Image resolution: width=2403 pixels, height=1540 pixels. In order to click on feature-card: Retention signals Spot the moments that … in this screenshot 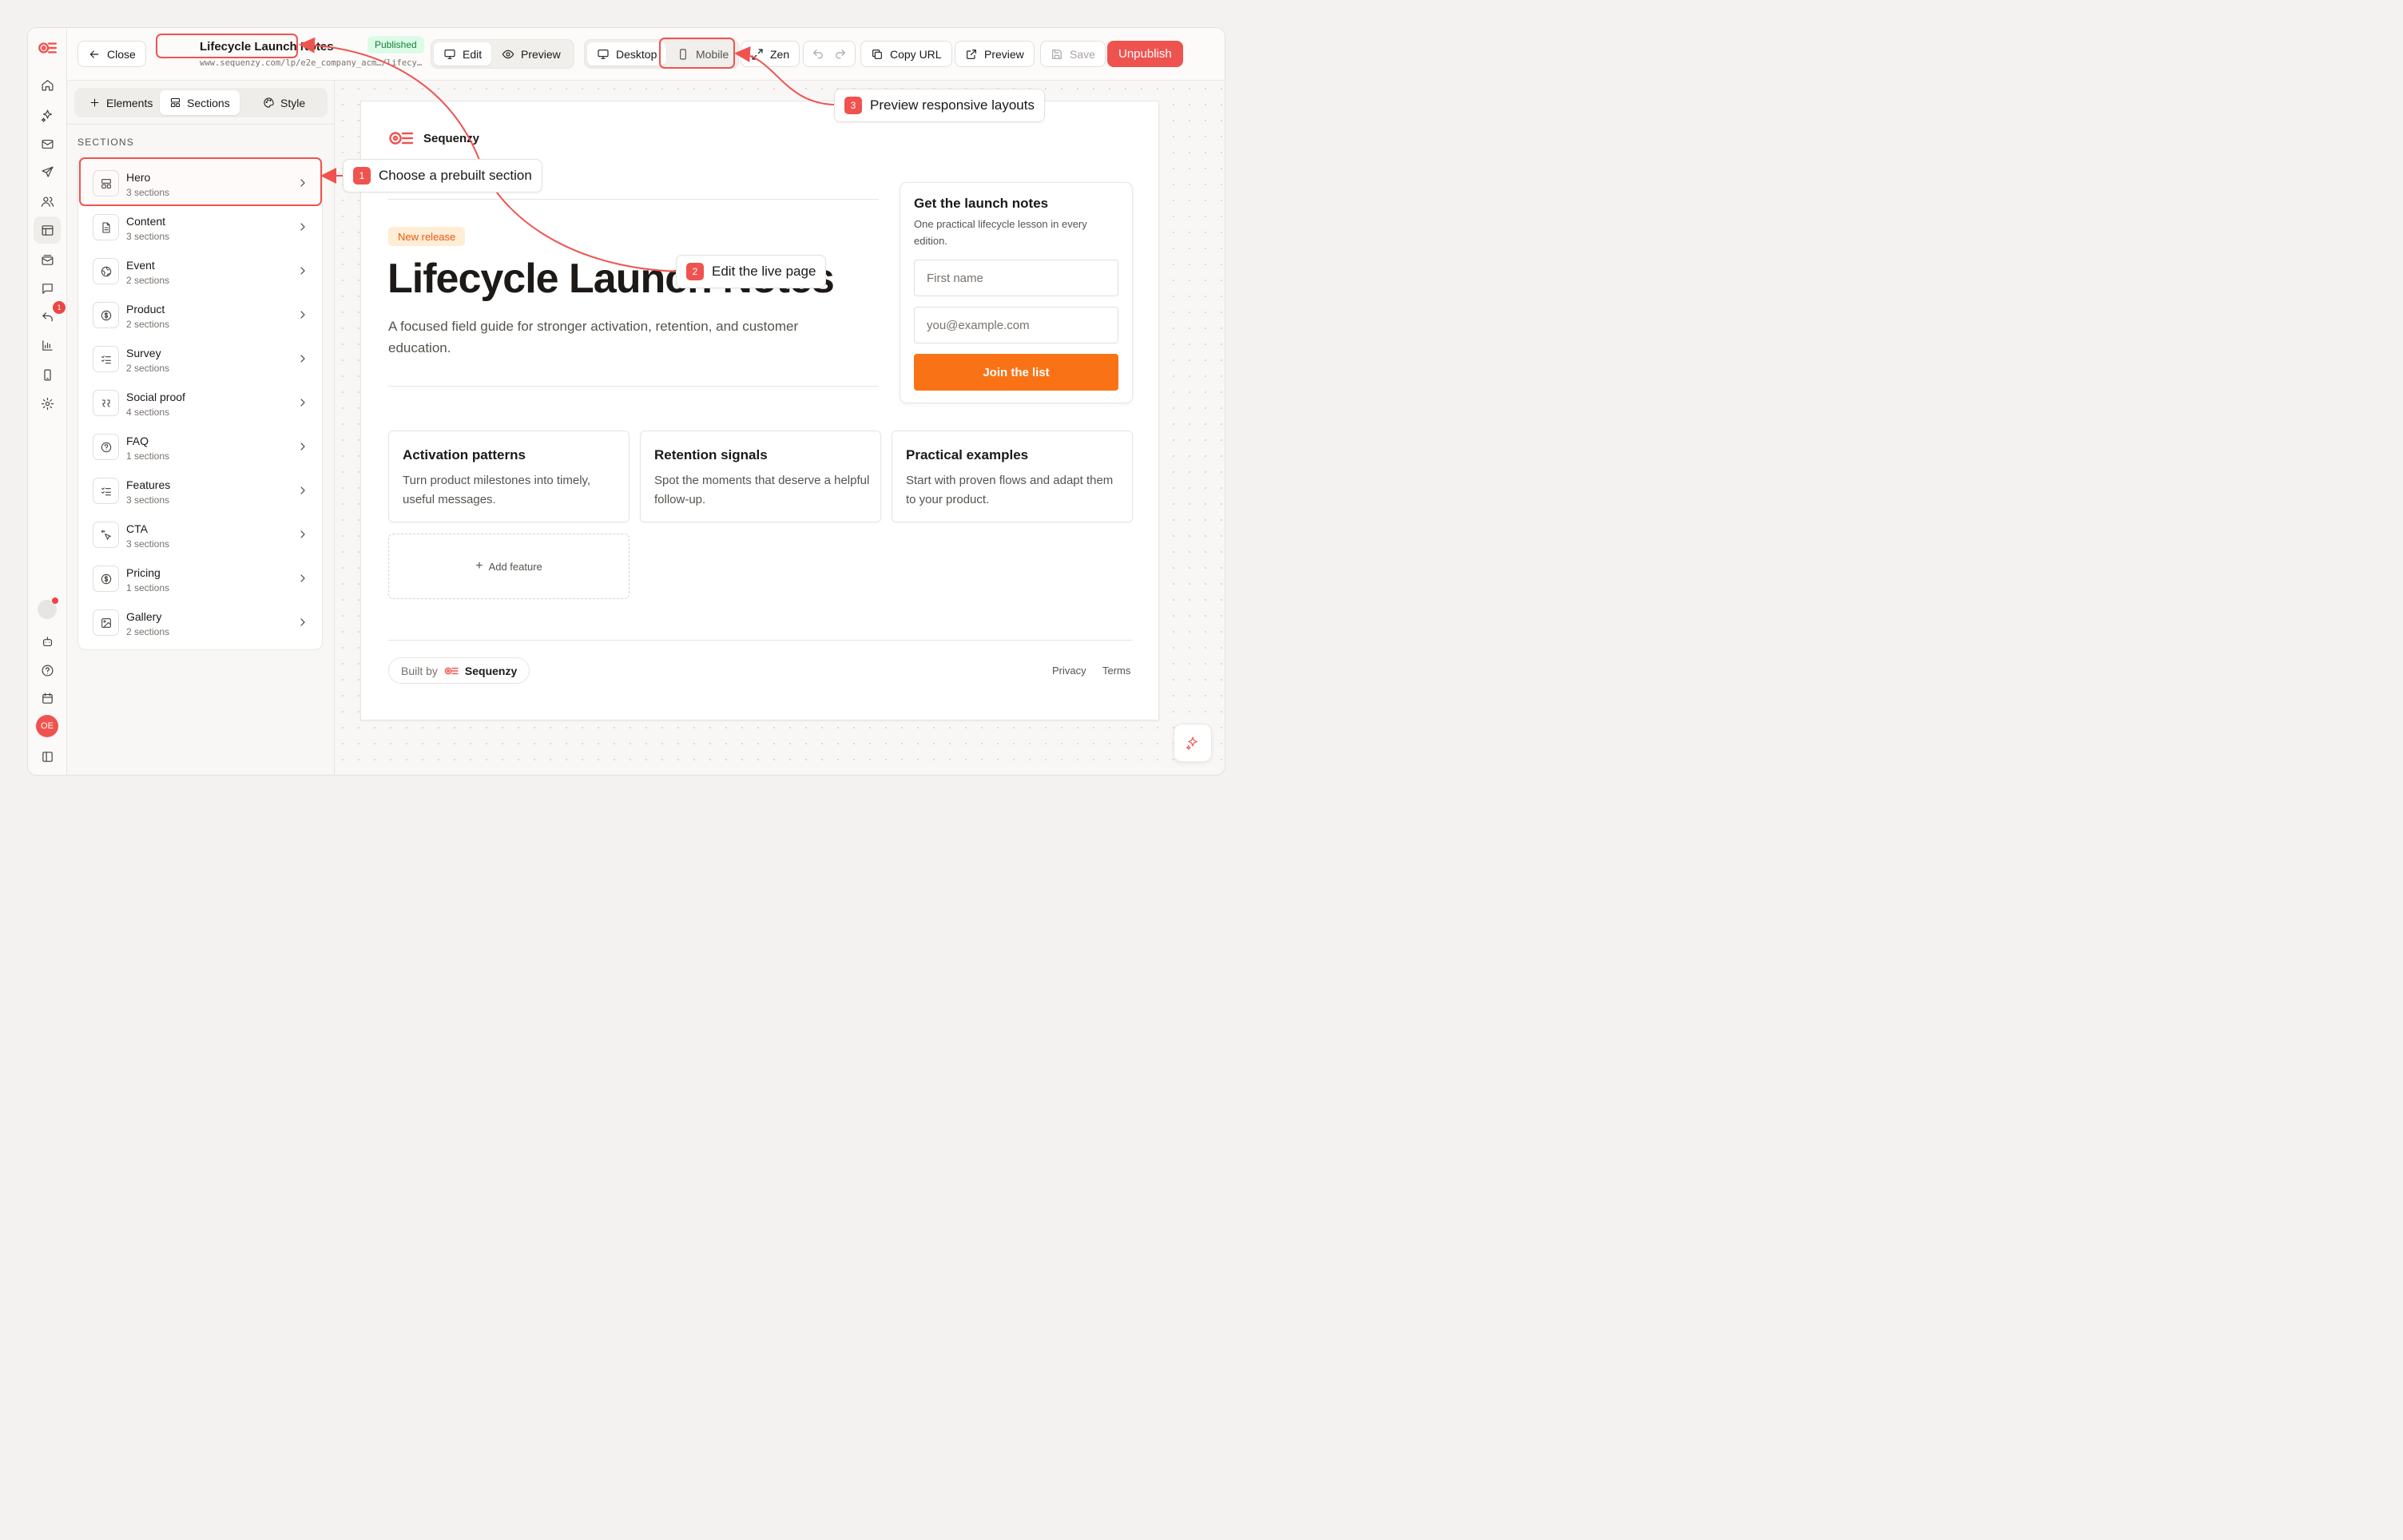, I will do `click(760, 477)`.